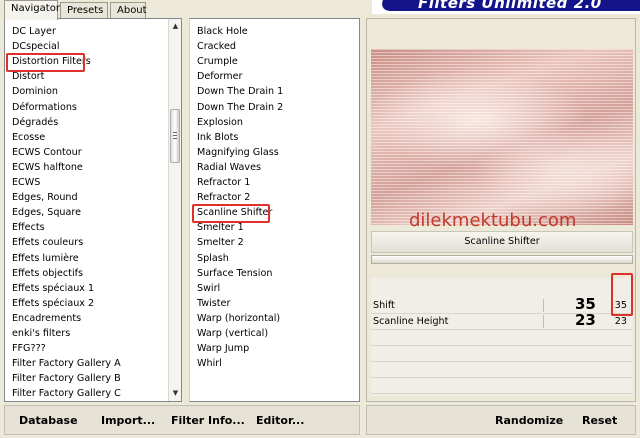 This screenshot has height=438, width=640. Describe the element at coordinates (217, 138) in the screenshot. I see `list-item: Ink Blots` at that location.